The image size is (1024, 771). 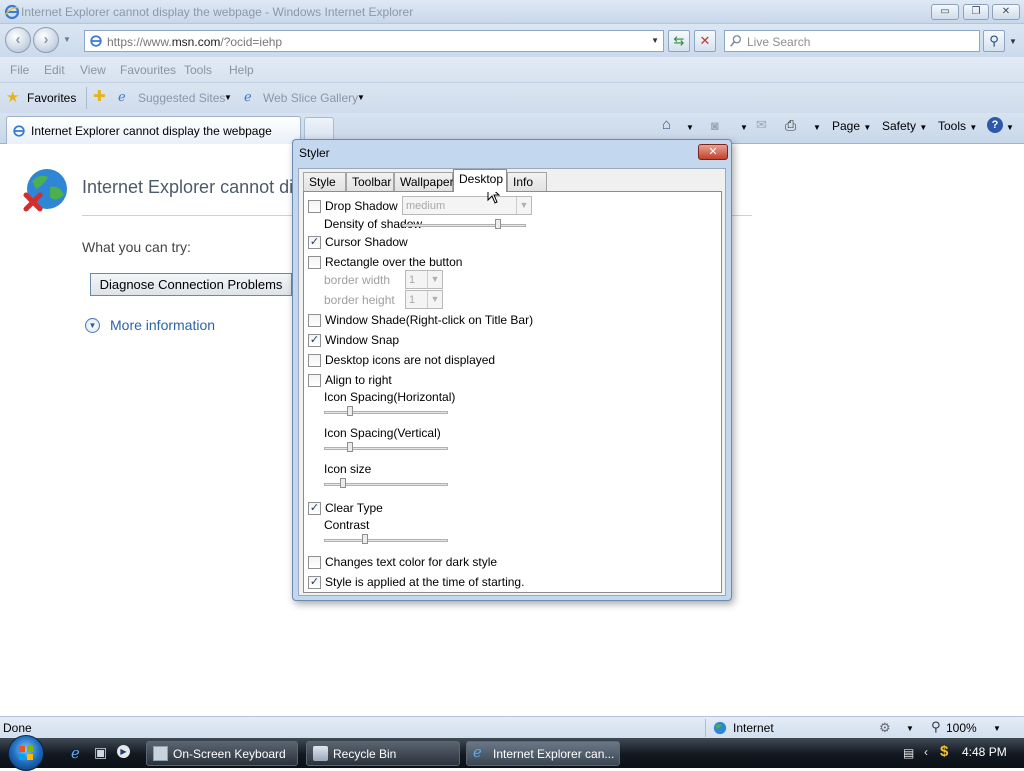 I want to click on diagnose-connection-button: Diagnose Connection Problems, so click(x=191, y=284).